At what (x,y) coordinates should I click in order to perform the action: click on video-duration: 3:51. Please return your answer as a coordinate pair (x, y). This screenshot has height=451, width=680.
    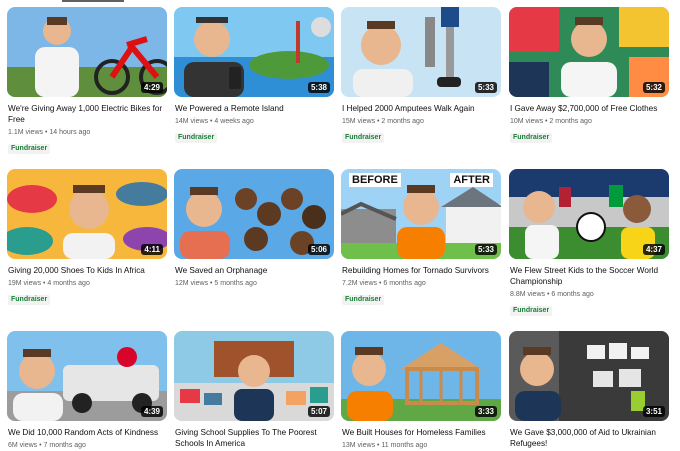
    Looking at the image, I should click on (653, 411).